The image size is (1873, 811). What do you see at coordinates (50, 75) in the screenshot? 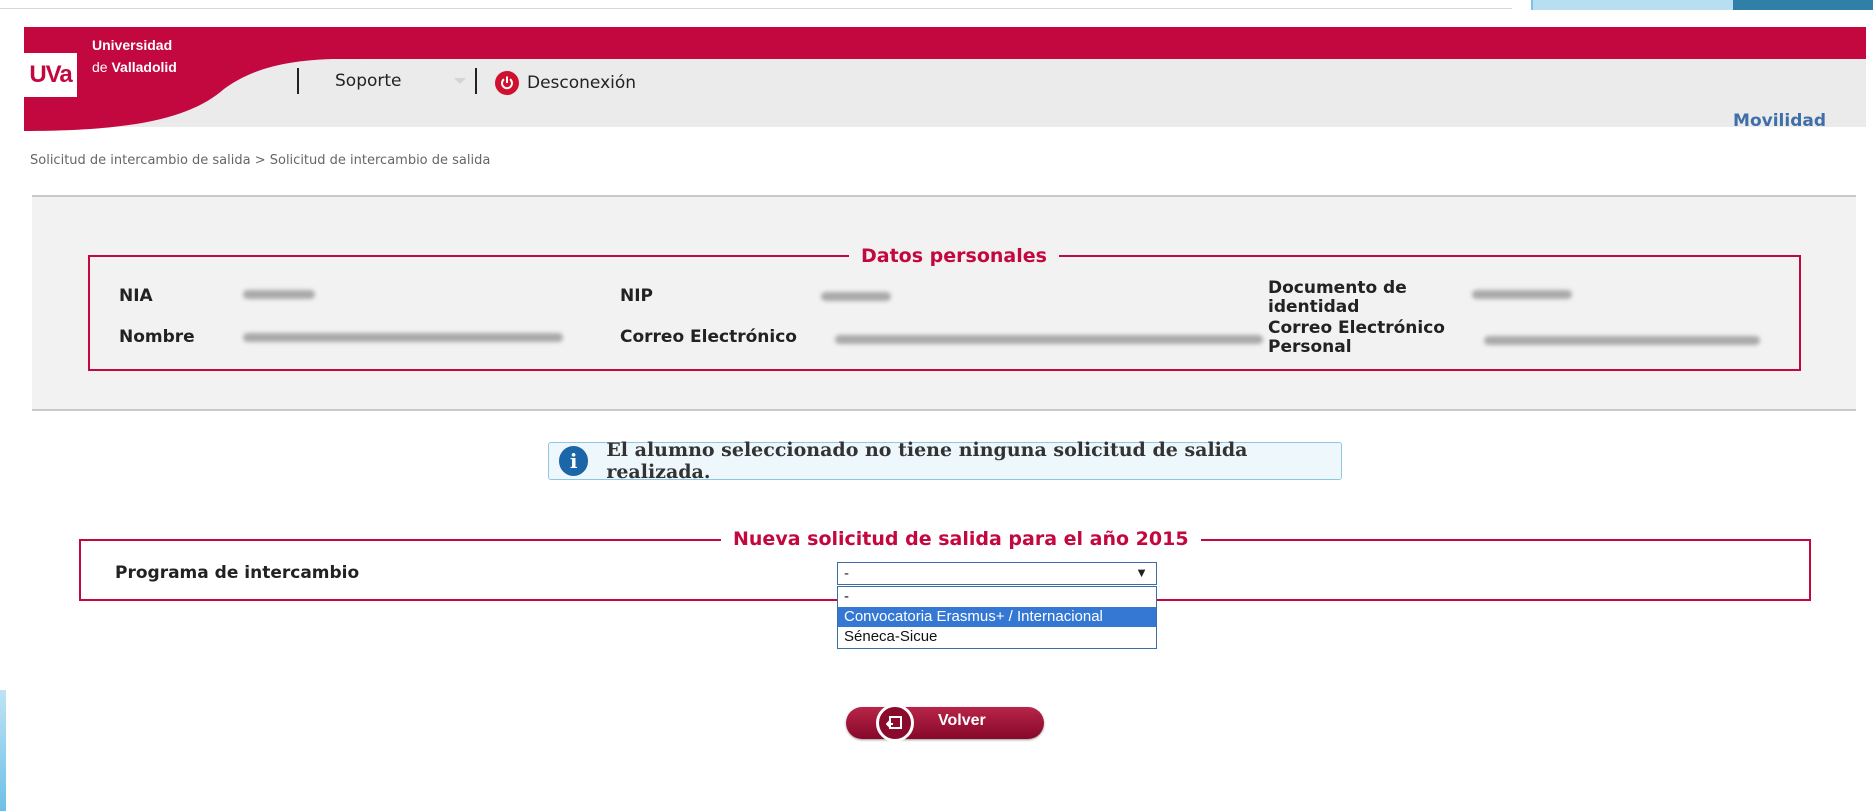
I see `uva-logo: UVa` at bounding box center [50, 75].